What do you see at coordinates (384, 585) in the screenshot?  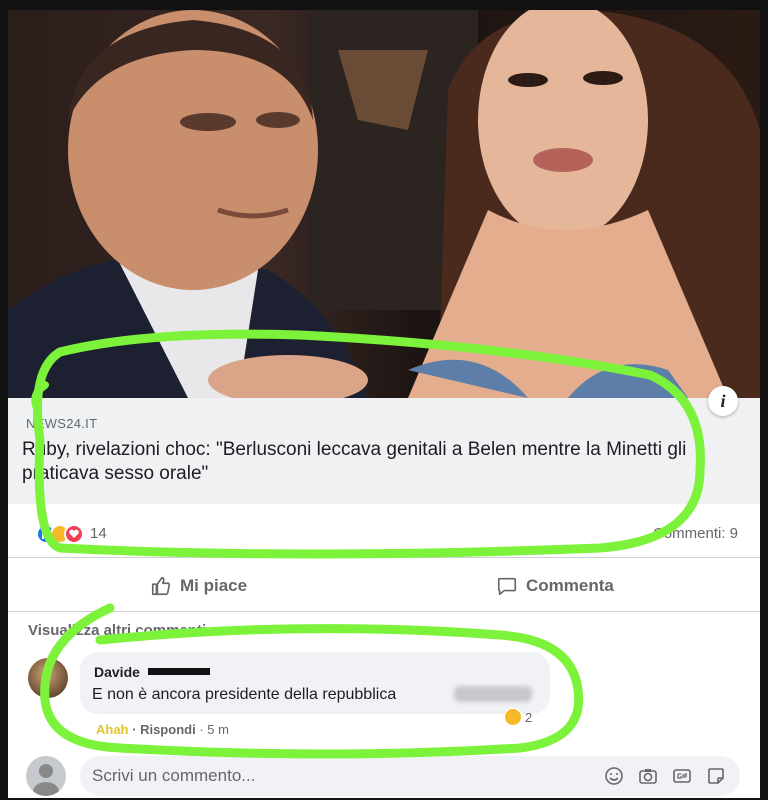 I see `action-bar: Mi piace Commenta` at bounding box center [384, 585].